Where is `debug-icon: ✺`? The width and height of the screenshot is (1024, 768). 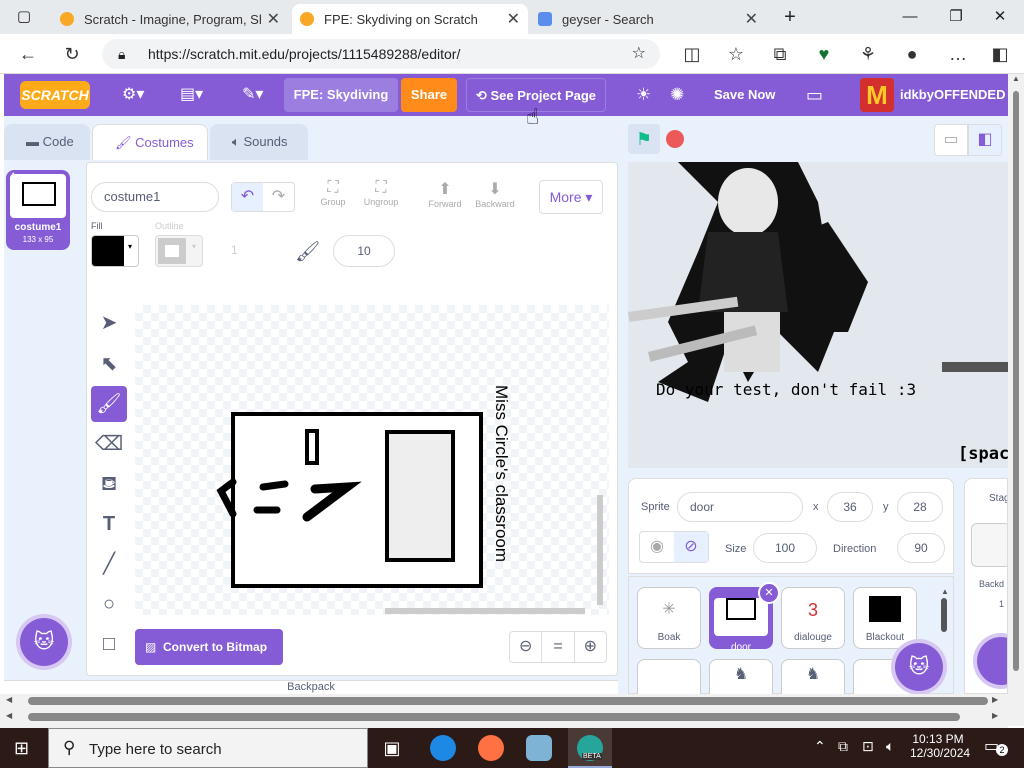
debug-icon: ✺ is located at coordinates (677, 95).